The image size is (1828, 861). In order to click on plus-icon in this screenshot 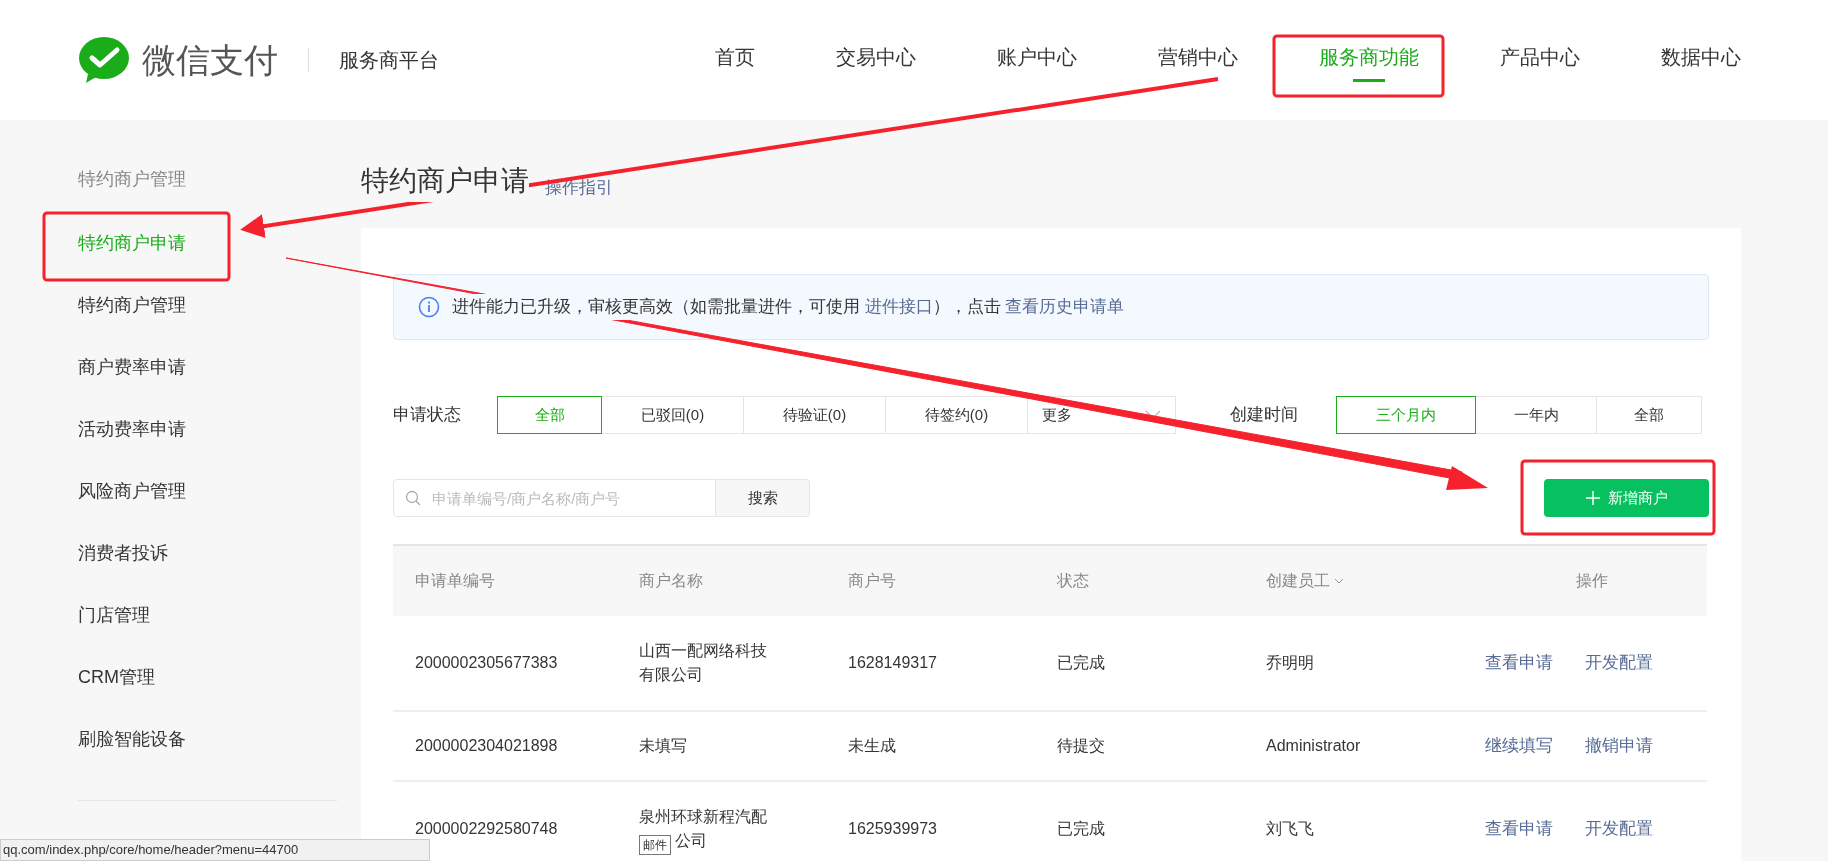, I will do `click(1592, 498)`.